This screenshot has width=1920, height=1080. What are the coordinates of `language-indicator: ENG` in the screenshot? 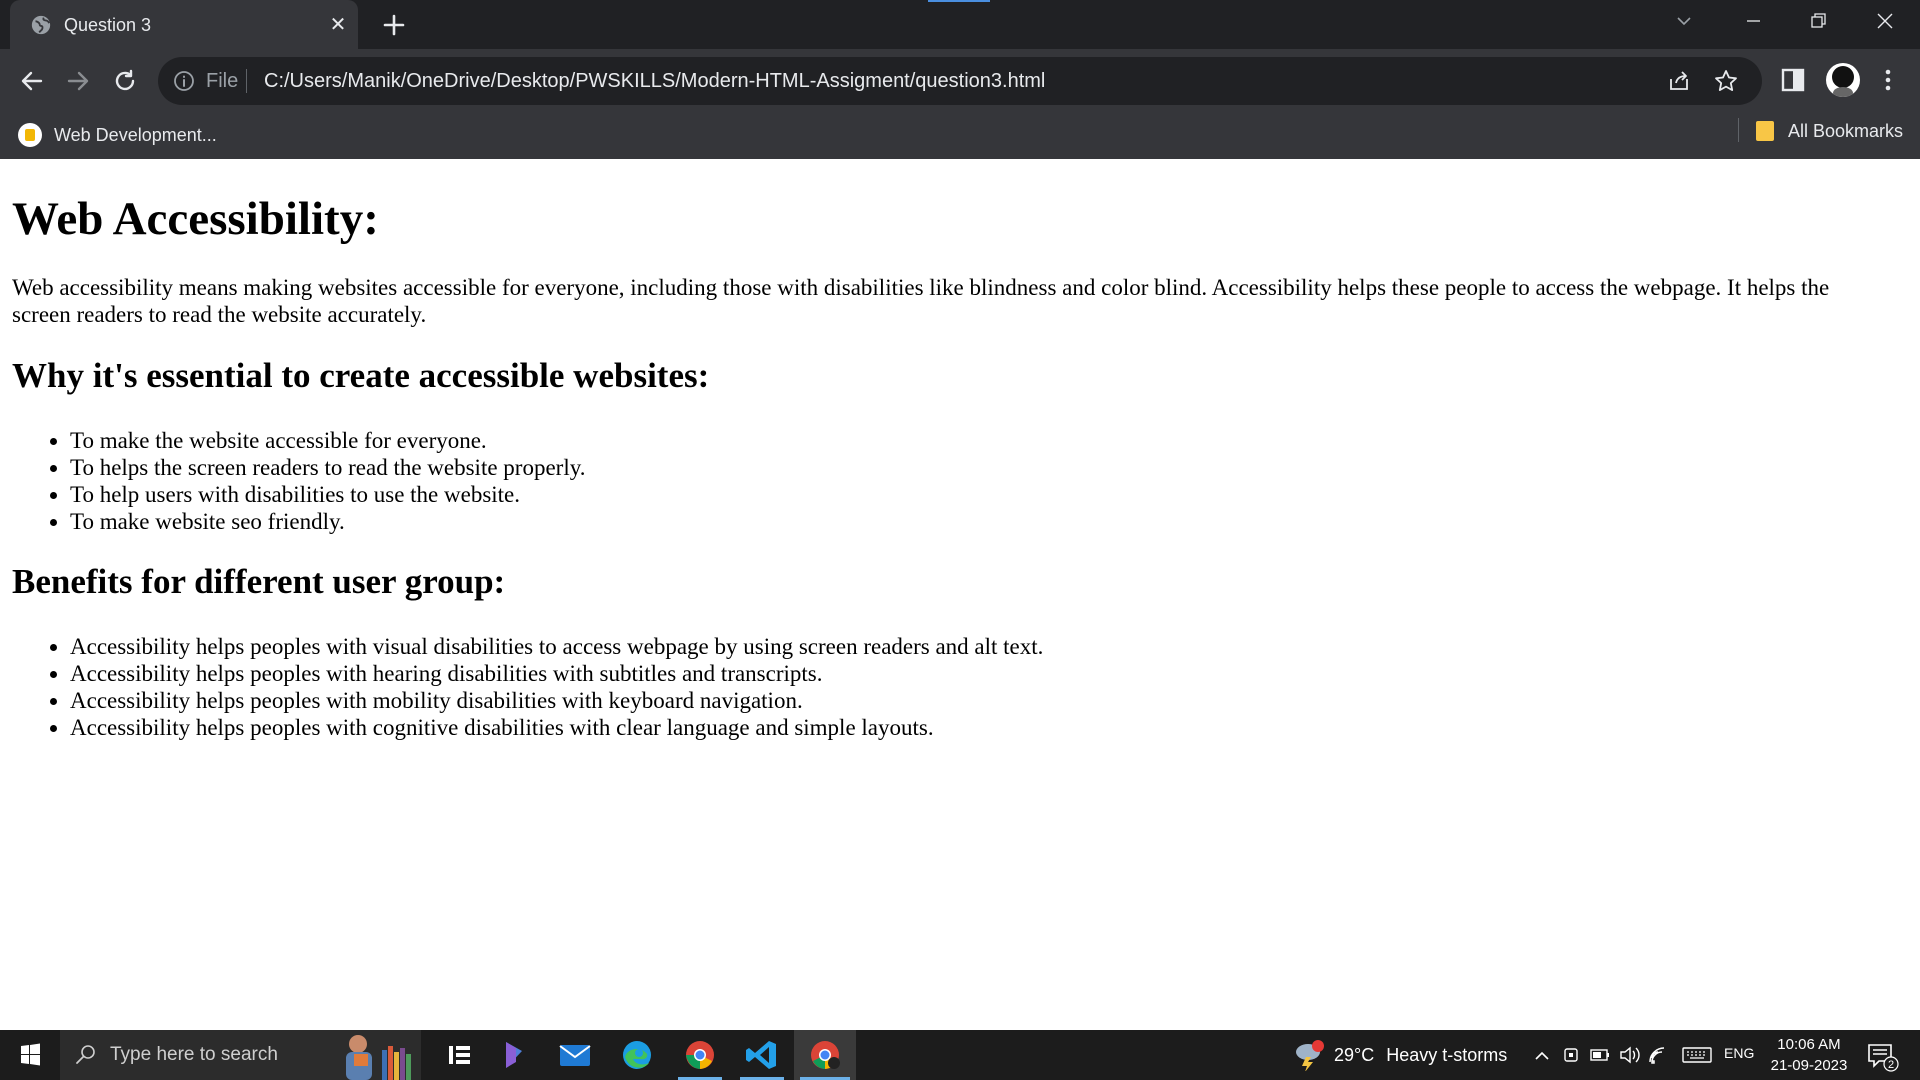 It's located at (1739, 1053).